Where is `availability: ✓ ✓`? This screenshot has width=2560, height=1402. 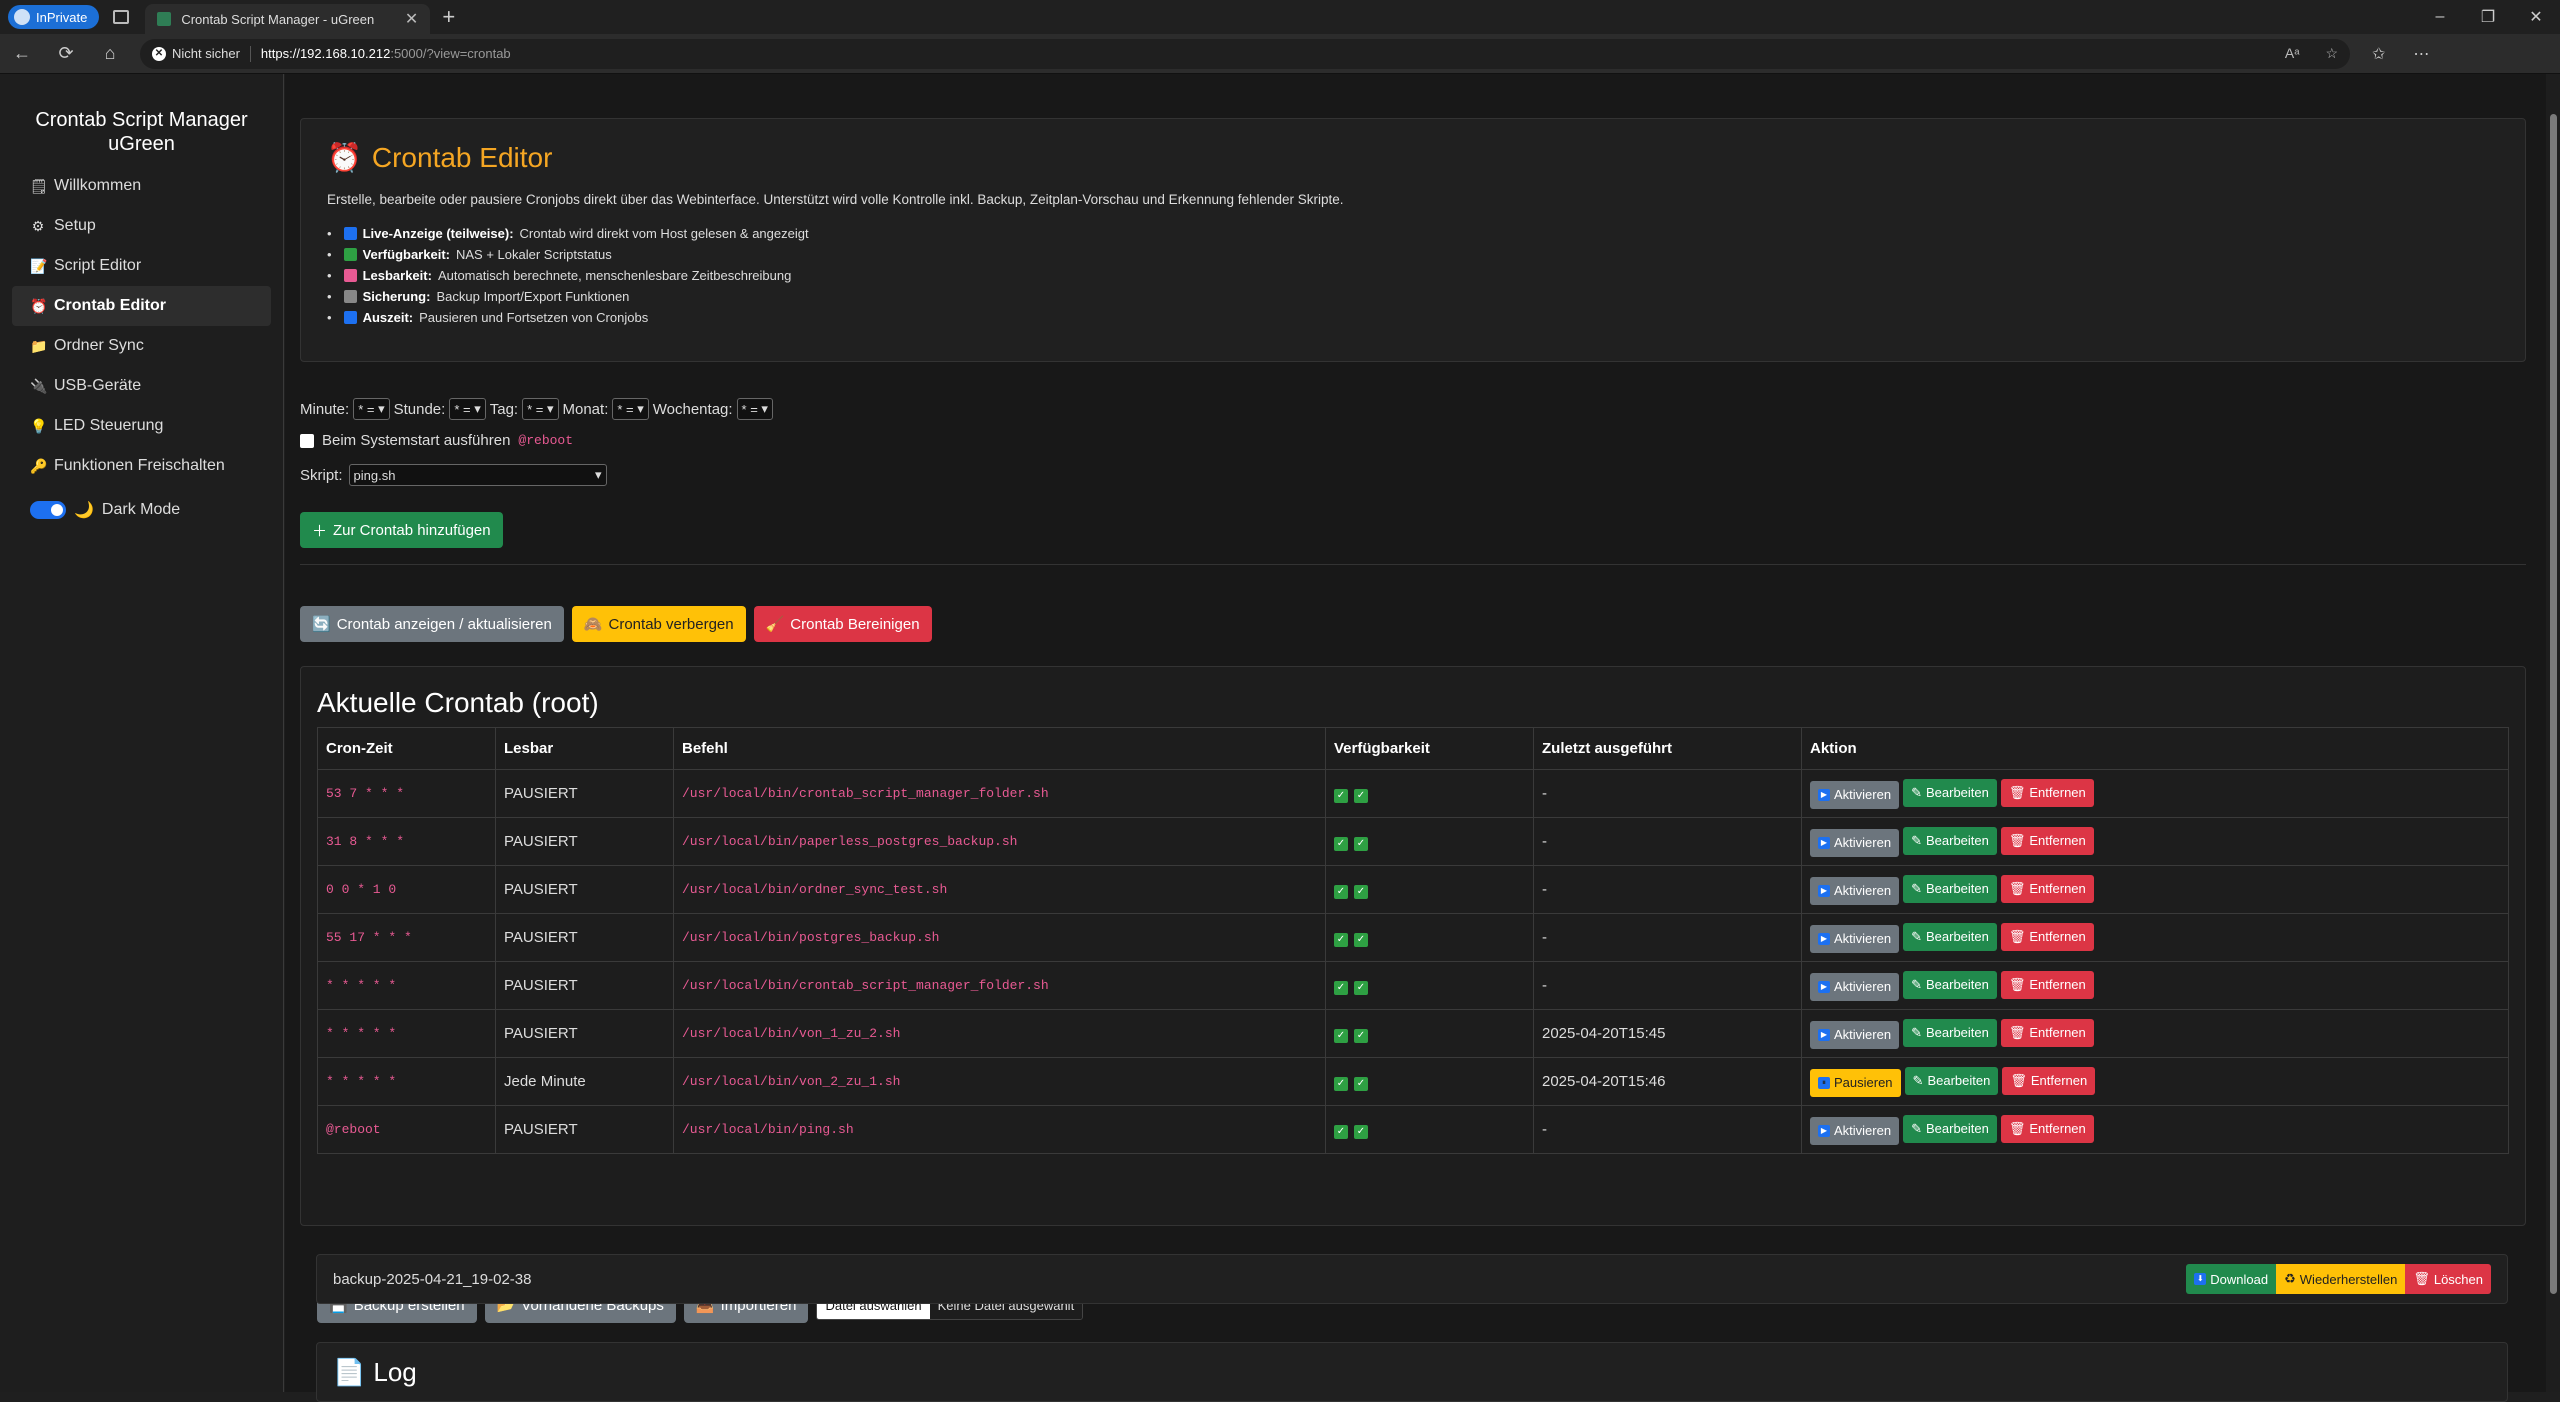
availability: ✓ ✓ is located at coordinates (1429, 1081).